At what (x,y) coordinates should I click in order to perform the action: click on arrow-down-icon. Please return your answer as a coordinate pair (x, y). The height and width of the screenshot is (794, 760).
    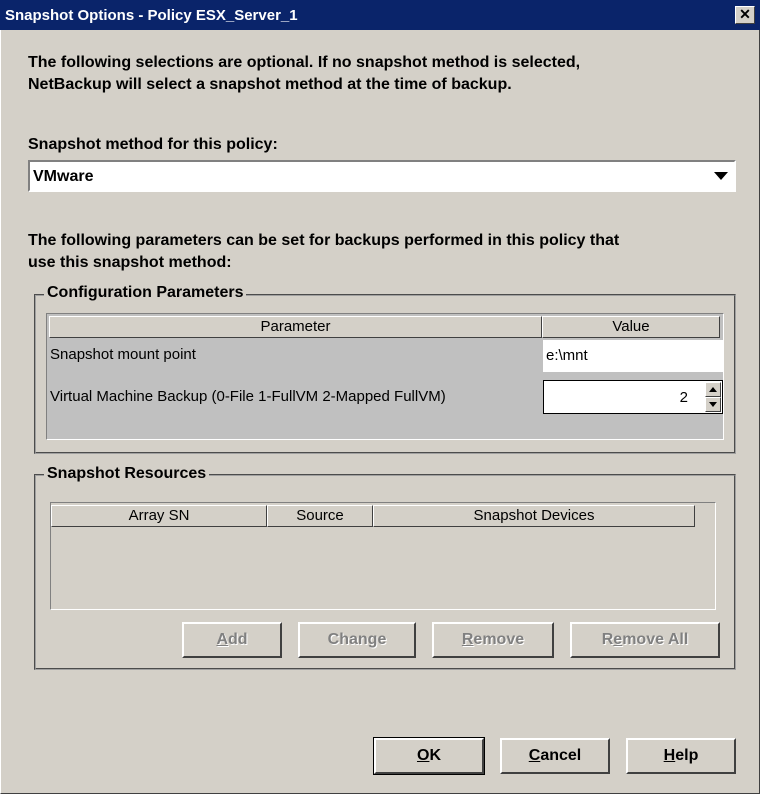
    Looking at the image, I should click on (713, 404).